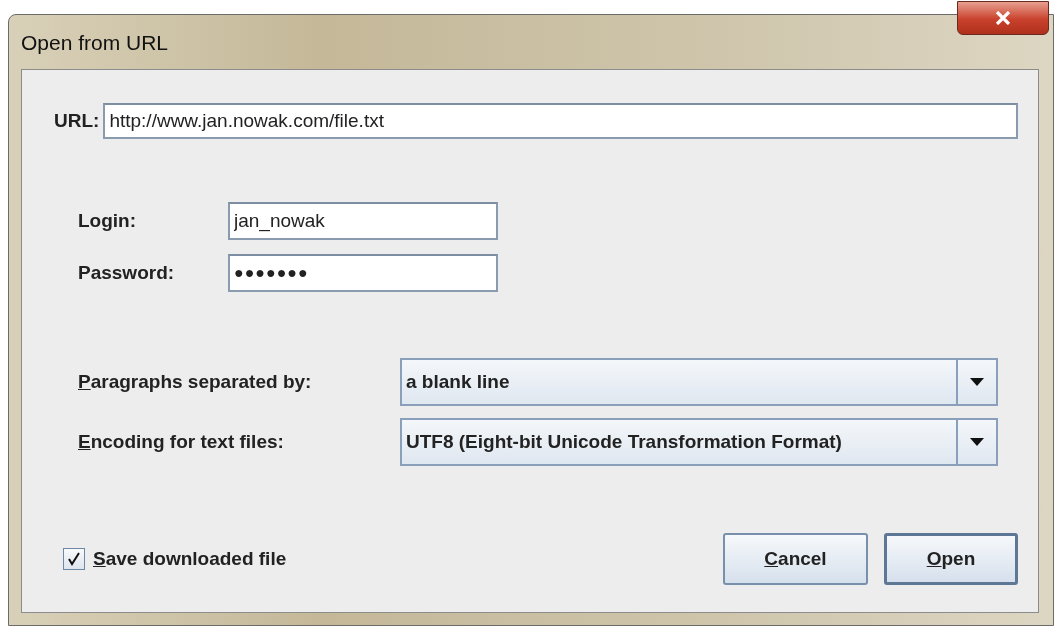 The image size is (1054, 633). Describe the element at coordinates (951, 559) in the screenshot. I see `dialog-button: Open` at that location.